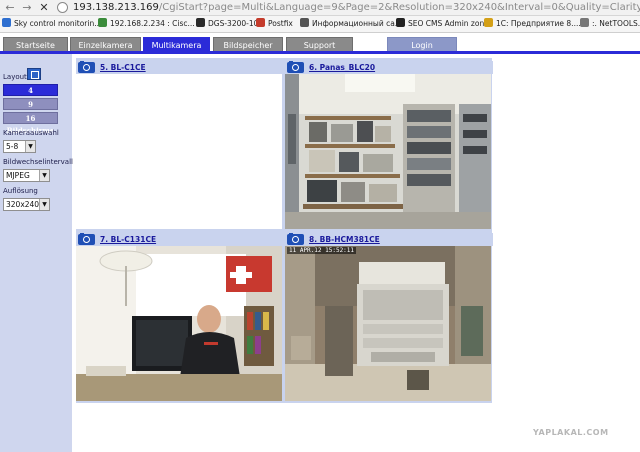 This screenshot has width=640, height=452. I want to click on tab-bildspeicher: Bildspeicher, so click(248, 44).